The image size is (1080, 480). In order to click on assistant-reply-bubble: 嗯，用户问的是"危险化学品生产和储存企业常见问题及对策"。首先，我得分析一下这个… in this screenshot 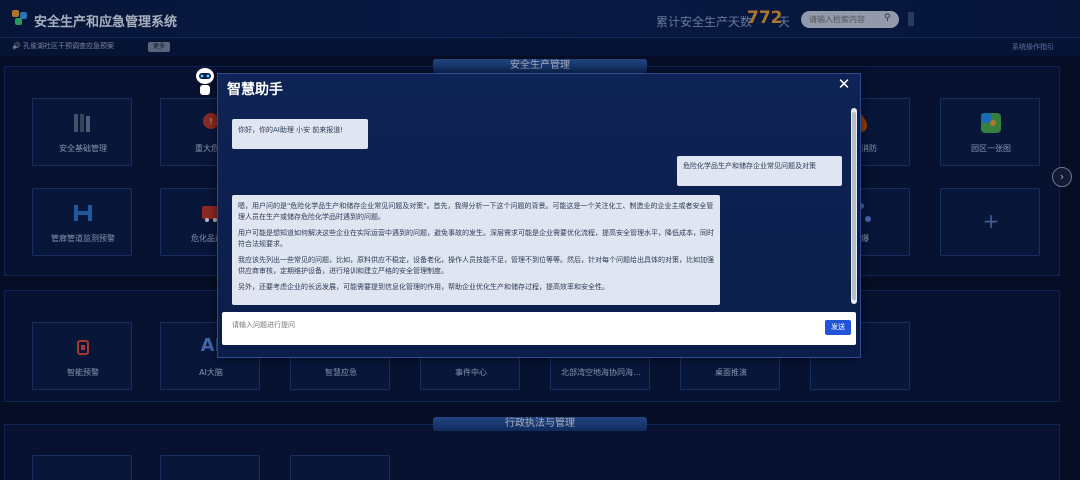, I will do `click(476, 250)`.